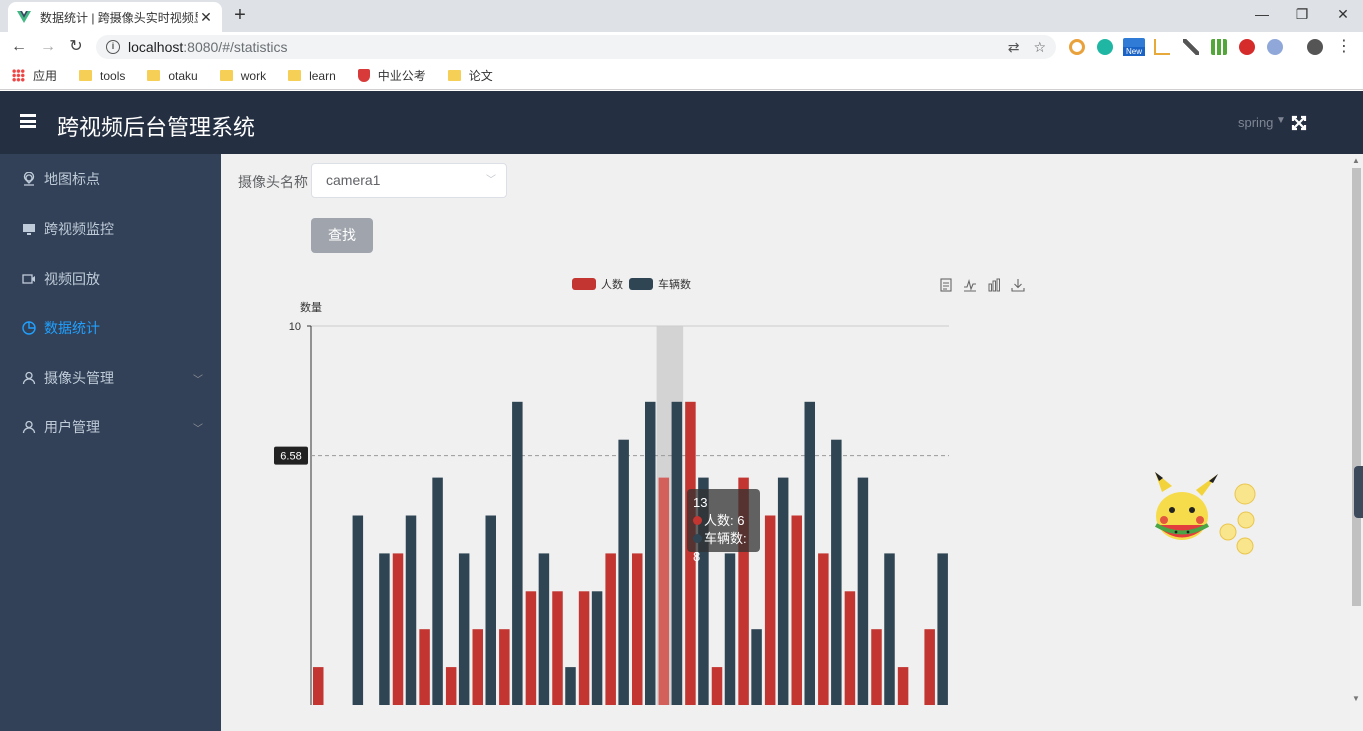 The width and height of the screenshot is (1363, 731). I want to click on scroll-down-icon: ▼, so click(1356, 698).